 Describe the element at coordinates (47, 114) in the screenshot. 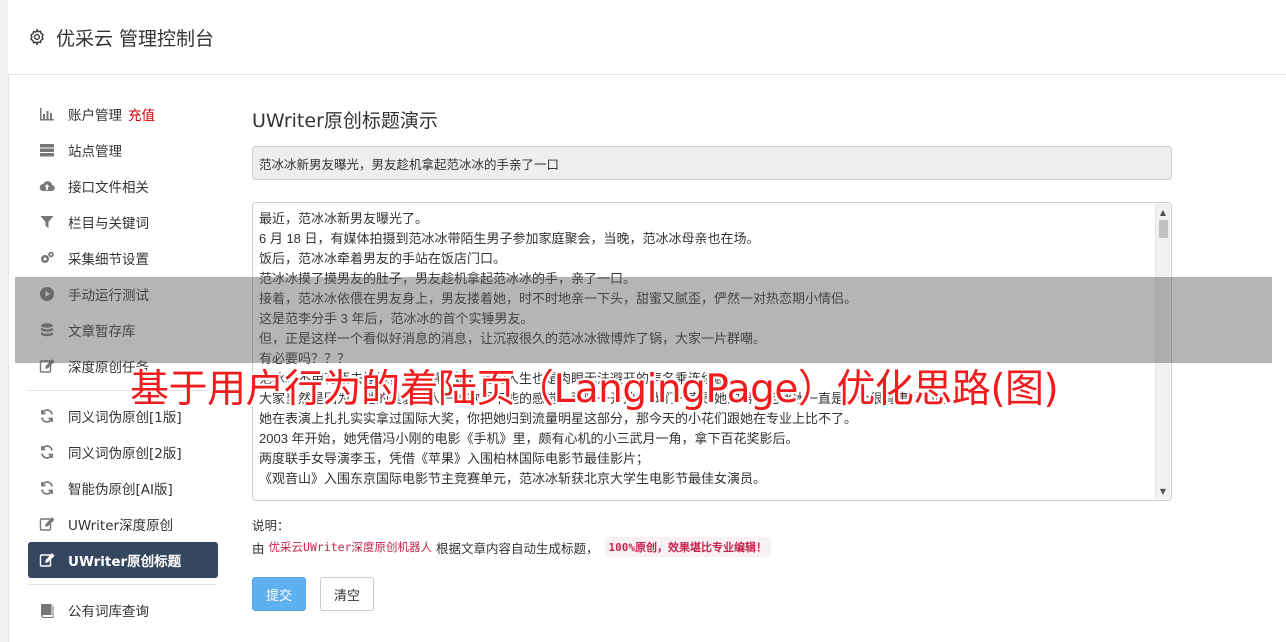

I see `bar-chart-icon` at that location.